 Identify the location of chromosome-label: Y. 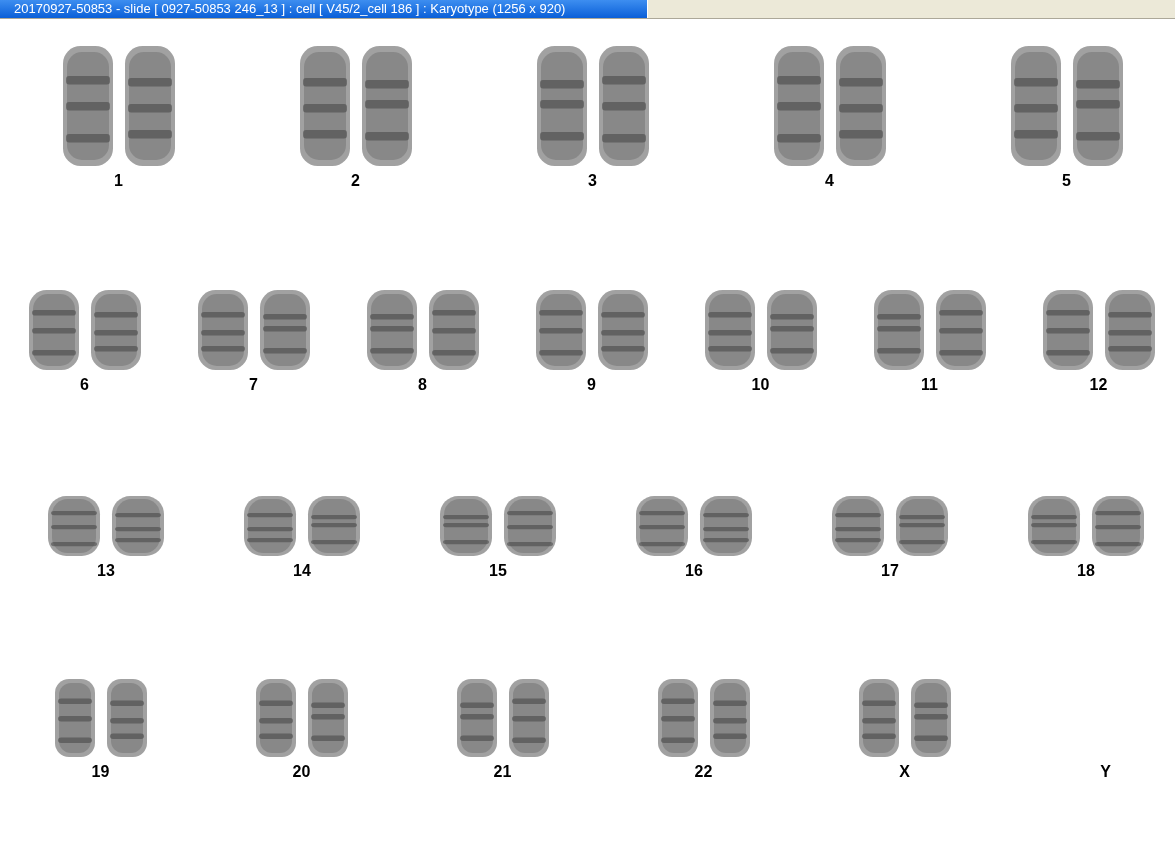
(1105, 772).